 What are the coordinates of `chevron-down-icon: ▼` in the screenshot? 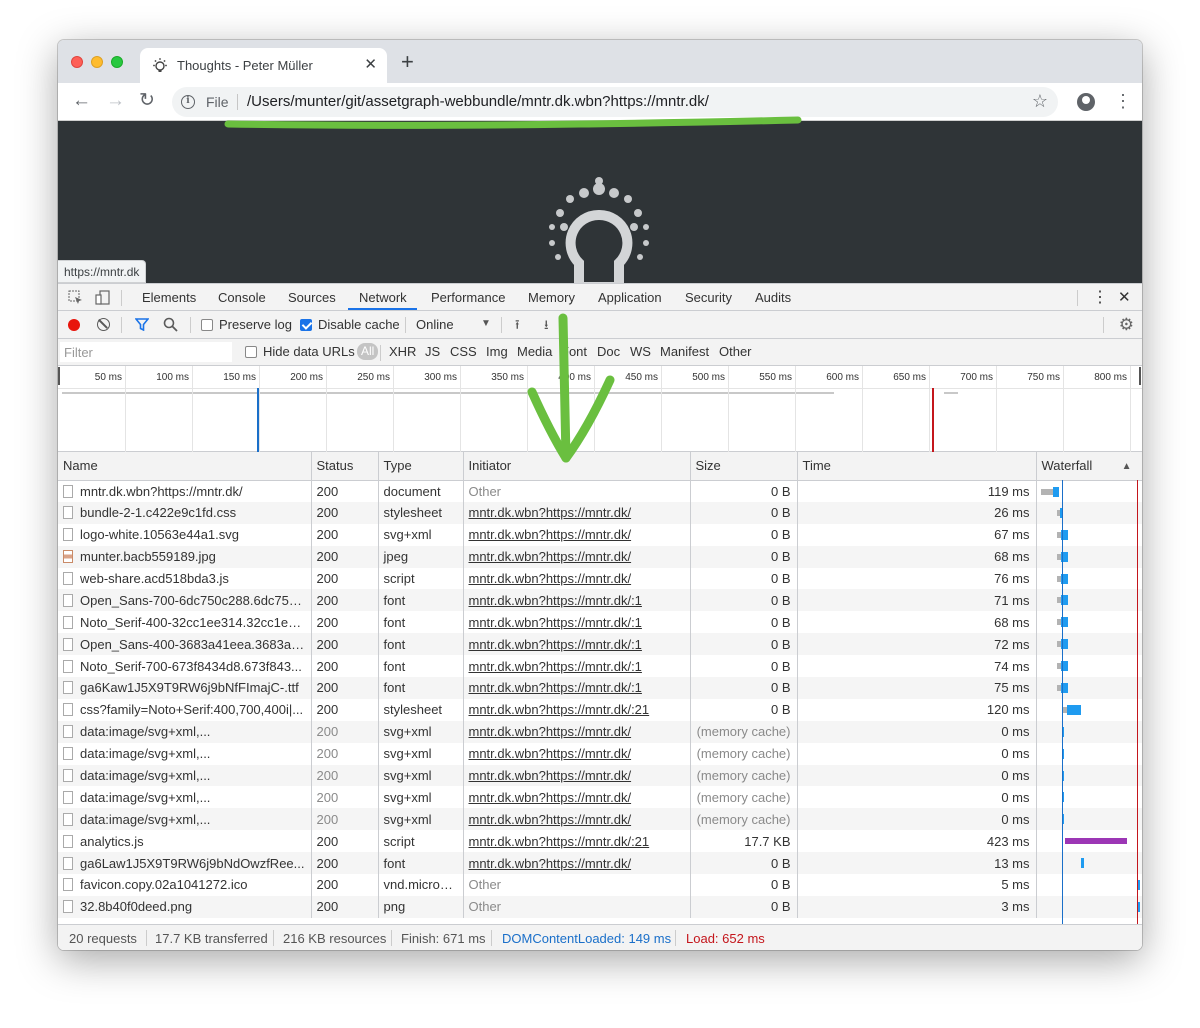 It's located at (486, 323).